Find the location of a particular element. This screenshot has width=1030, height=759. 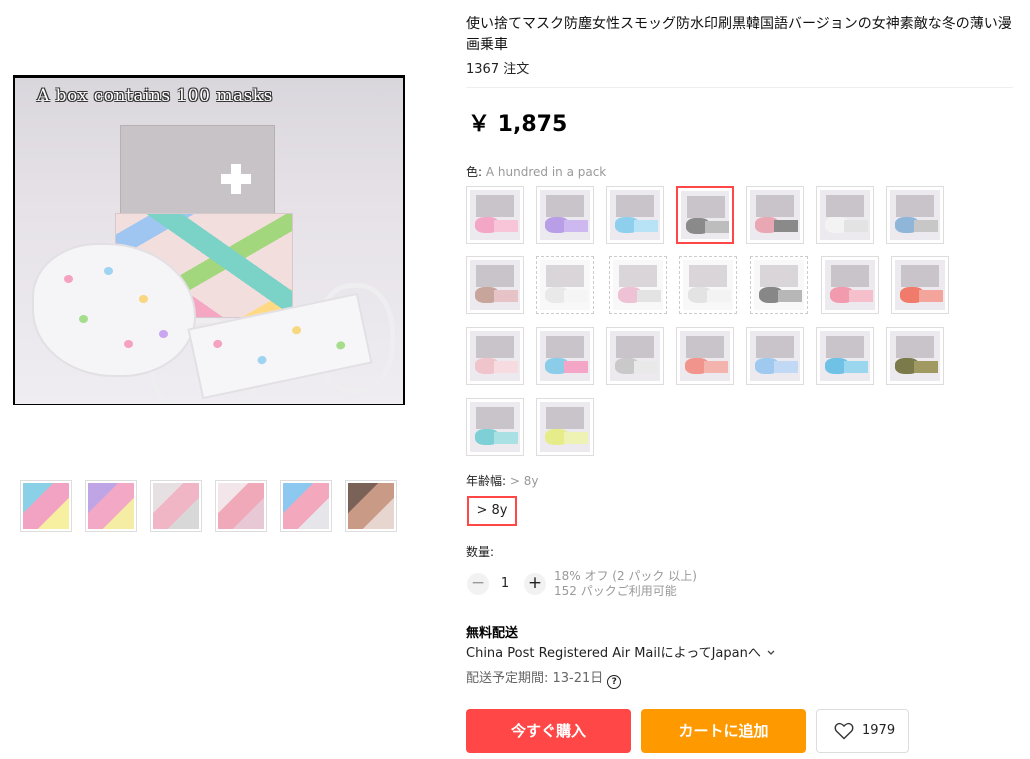

age-label-row: 年齢幅: > 8y is located at coordinates (502, 480).